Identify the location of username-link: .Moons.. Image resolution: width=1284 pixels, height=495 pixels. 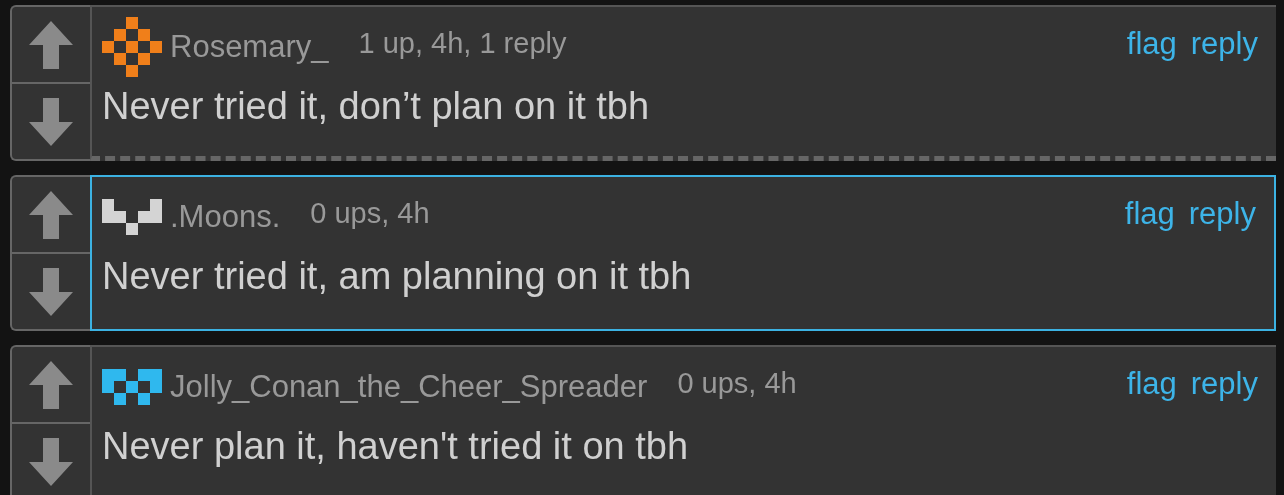
(225, 217).